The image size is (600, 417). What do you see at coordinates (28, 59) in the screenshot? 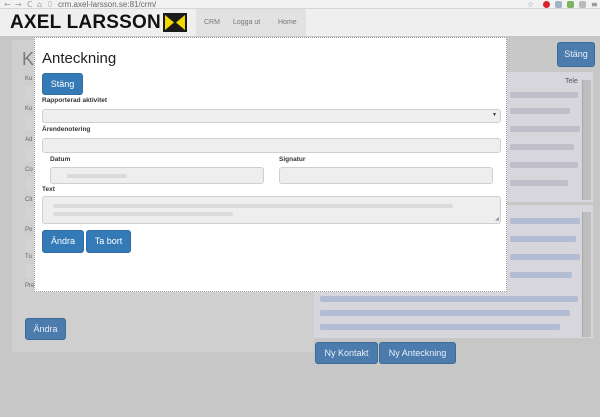
I see `background-page-title: K` at bounding box center [28, 59].